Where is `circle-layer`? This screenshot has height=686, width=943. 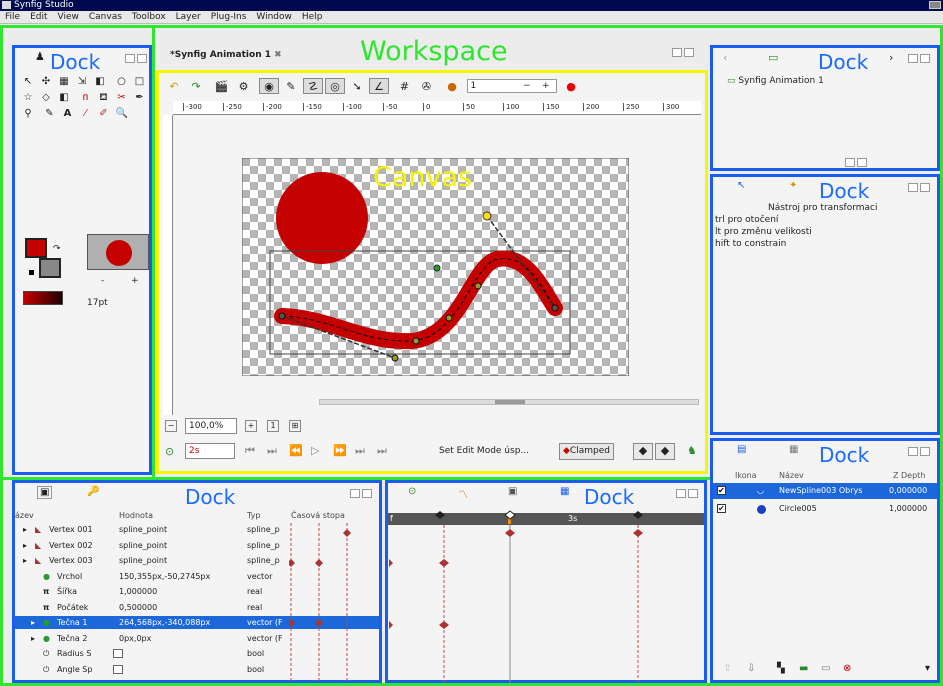 circle-layer is located at coordinates (322, 218).